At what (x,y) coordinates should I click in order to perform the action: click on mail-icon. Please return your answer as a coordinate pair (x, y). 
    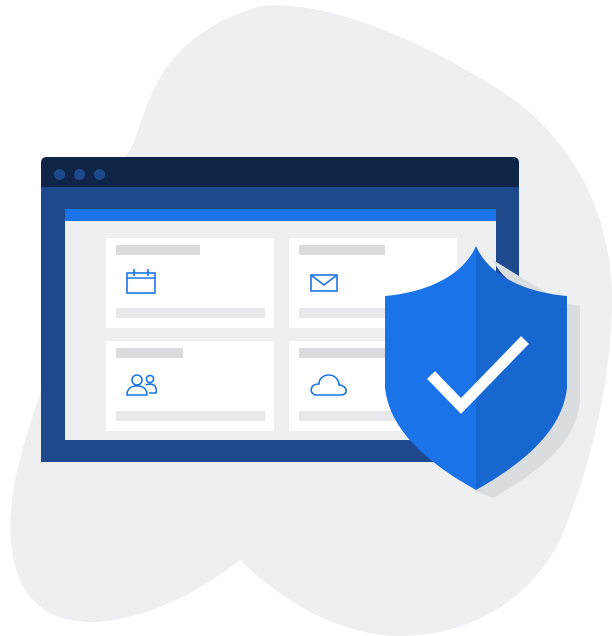
    Looking at the image, I should click on (324, 283).